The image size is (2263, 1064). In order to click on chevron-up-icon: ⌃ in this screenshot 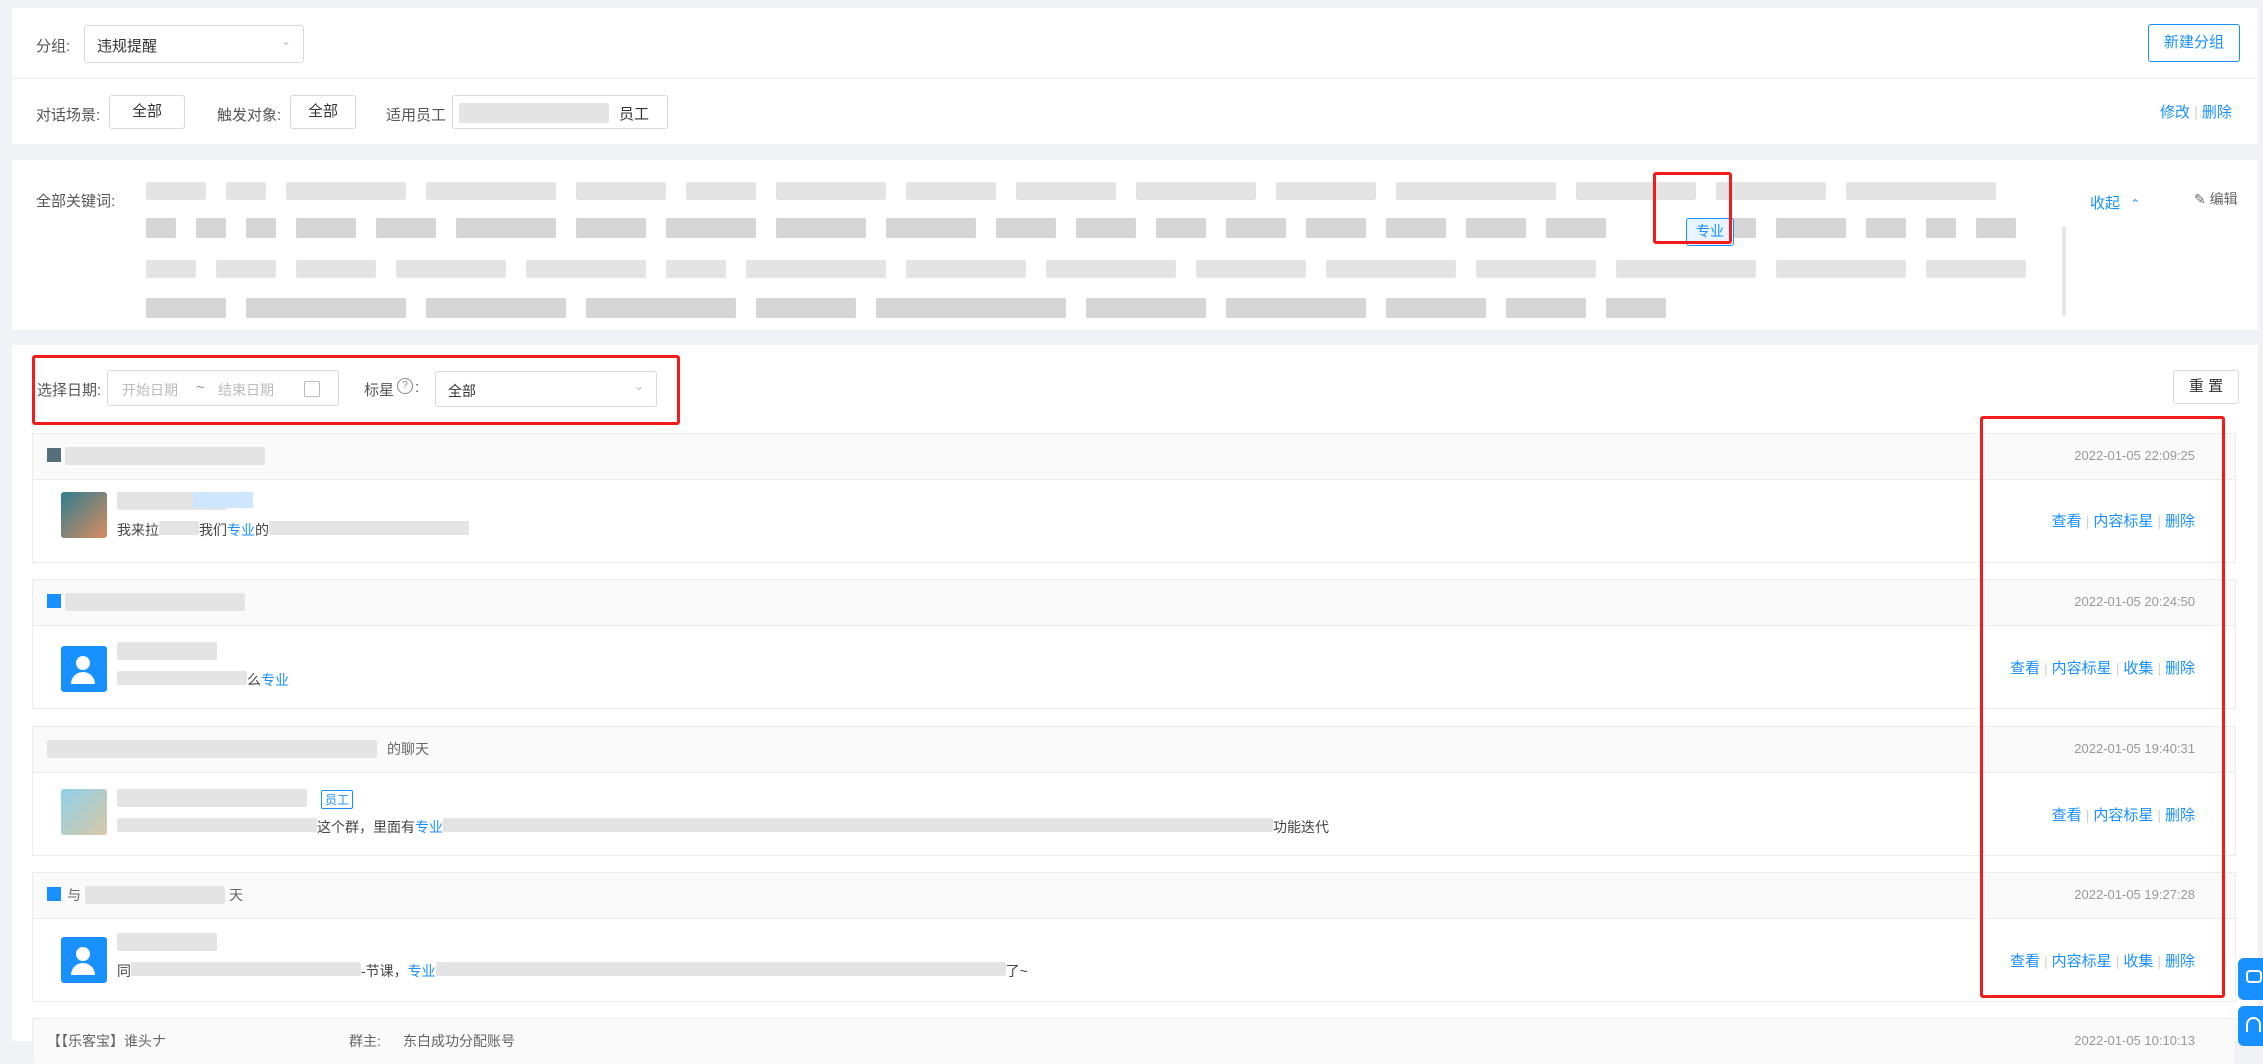, I will do `click(2135, 204)`.